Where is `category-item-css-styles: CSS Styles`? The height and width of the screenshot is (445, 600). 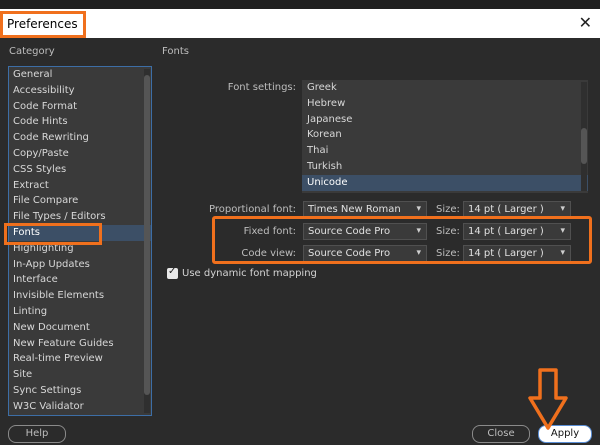
category-item-css-styles: CSS Styles is located at coordinates (80, 170).